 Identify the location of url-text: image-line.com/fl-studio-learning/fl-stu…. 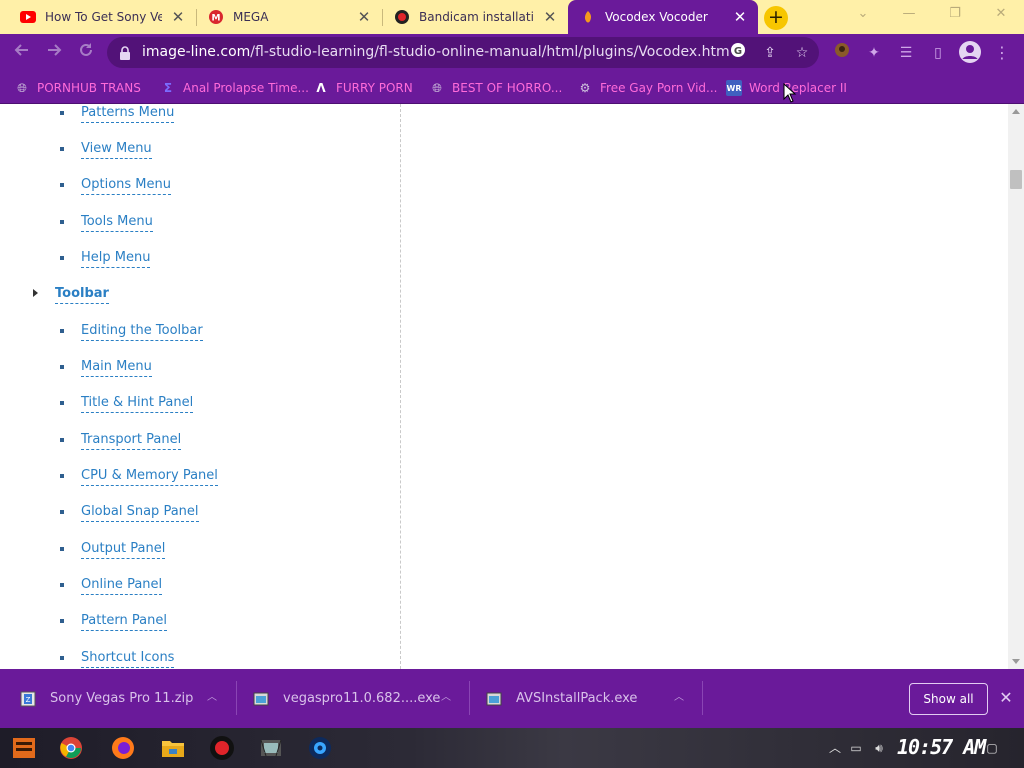
(436, 52).